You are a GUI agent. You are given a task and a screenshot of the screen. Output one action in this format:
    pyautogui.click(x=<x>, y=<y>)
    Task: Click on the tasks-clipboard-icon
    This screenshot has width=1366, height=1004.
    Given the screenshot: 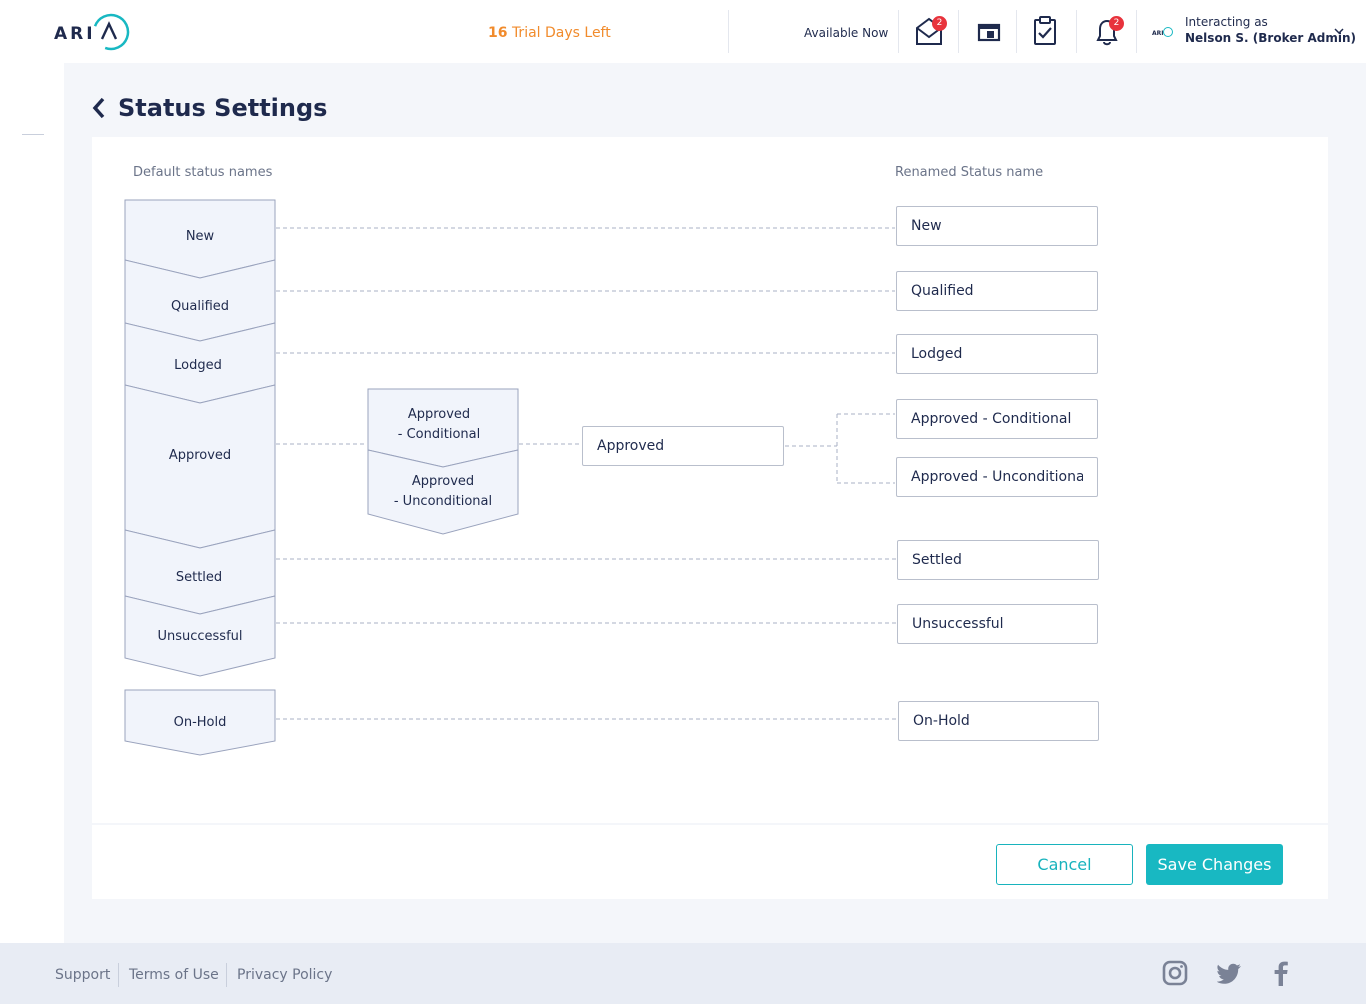 What is the action you would take?
    pyautogui.click(x=1045, y=31)
    